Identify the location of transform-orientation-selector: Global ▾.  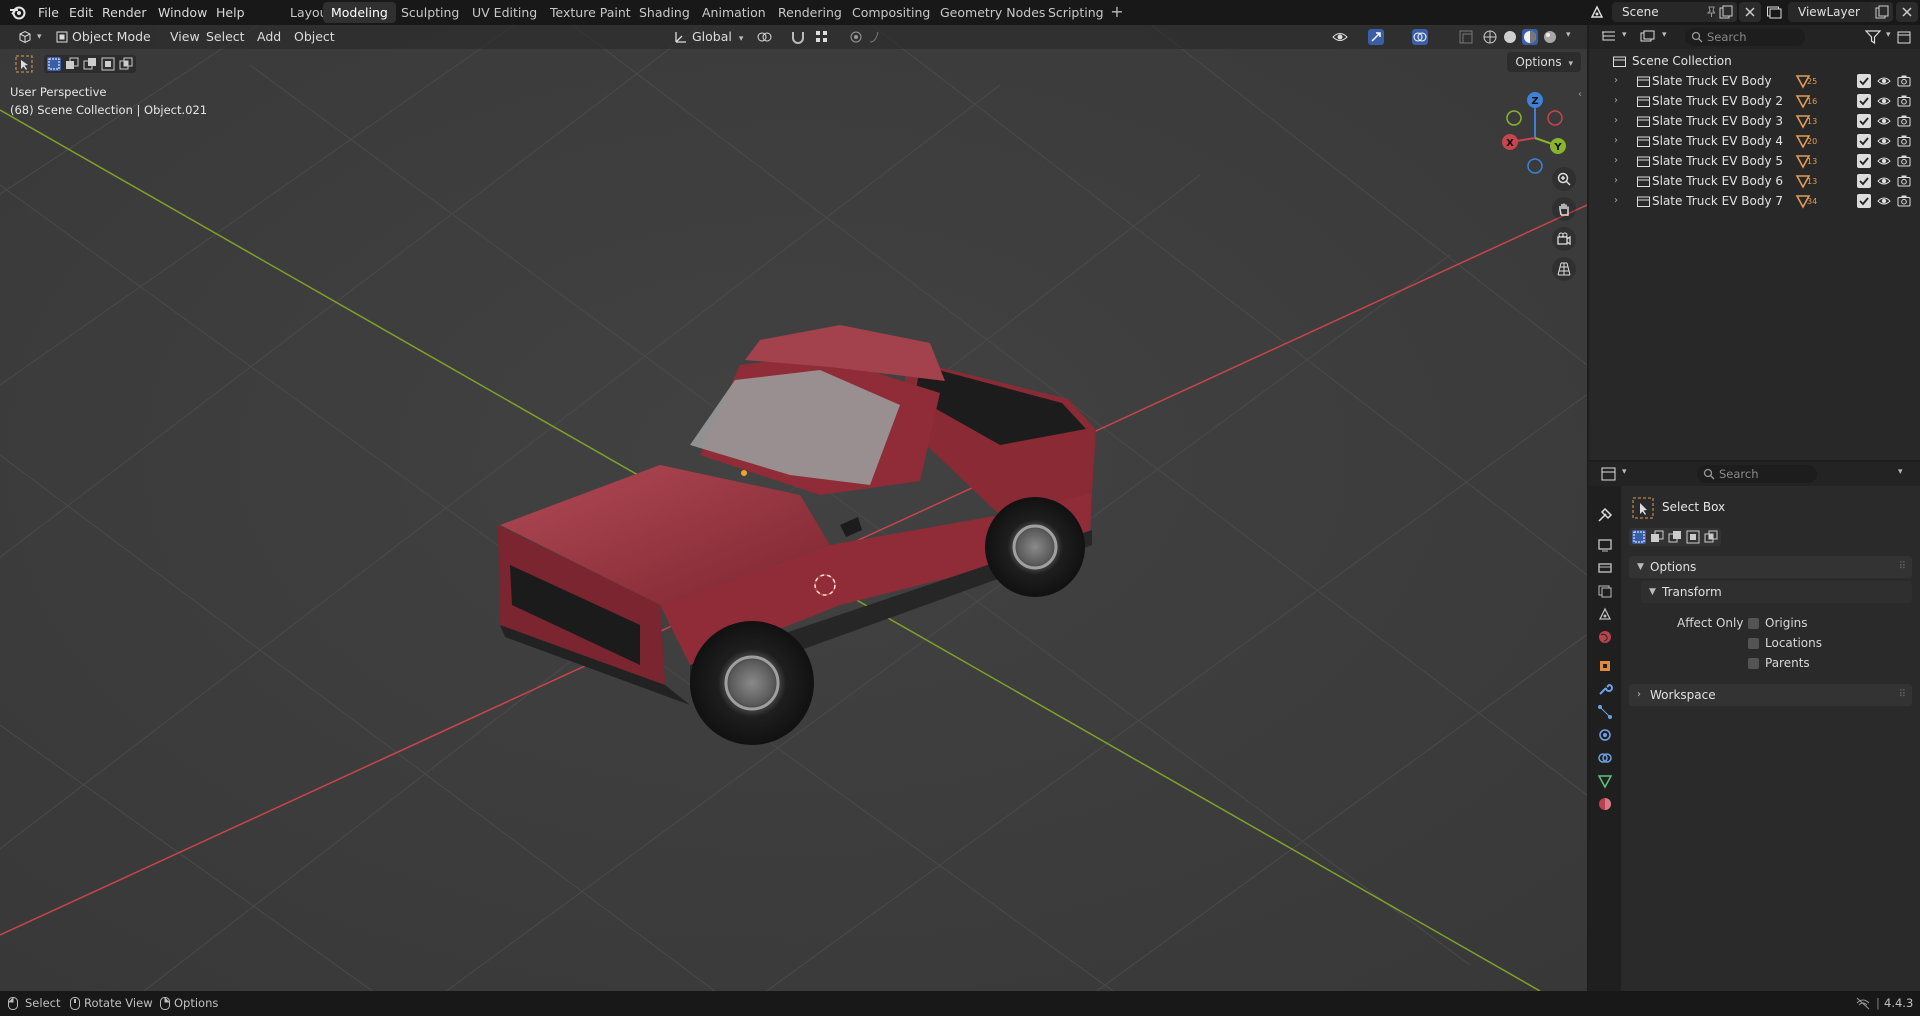
(709, 37).